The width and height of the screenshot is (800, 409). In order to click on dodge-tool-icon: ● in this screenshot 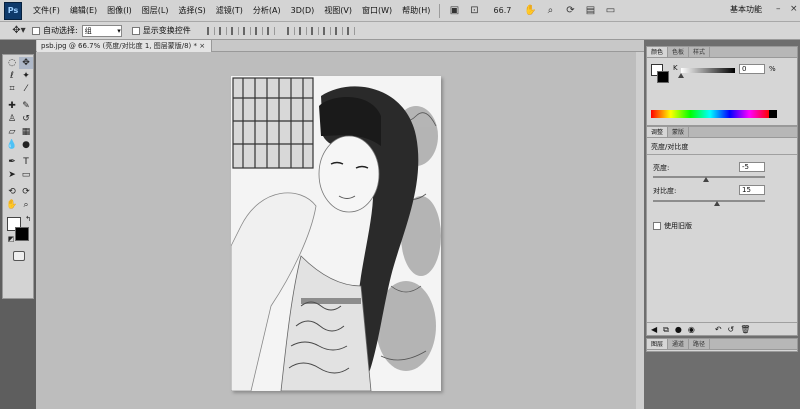, I will do `click(26, 145)`.